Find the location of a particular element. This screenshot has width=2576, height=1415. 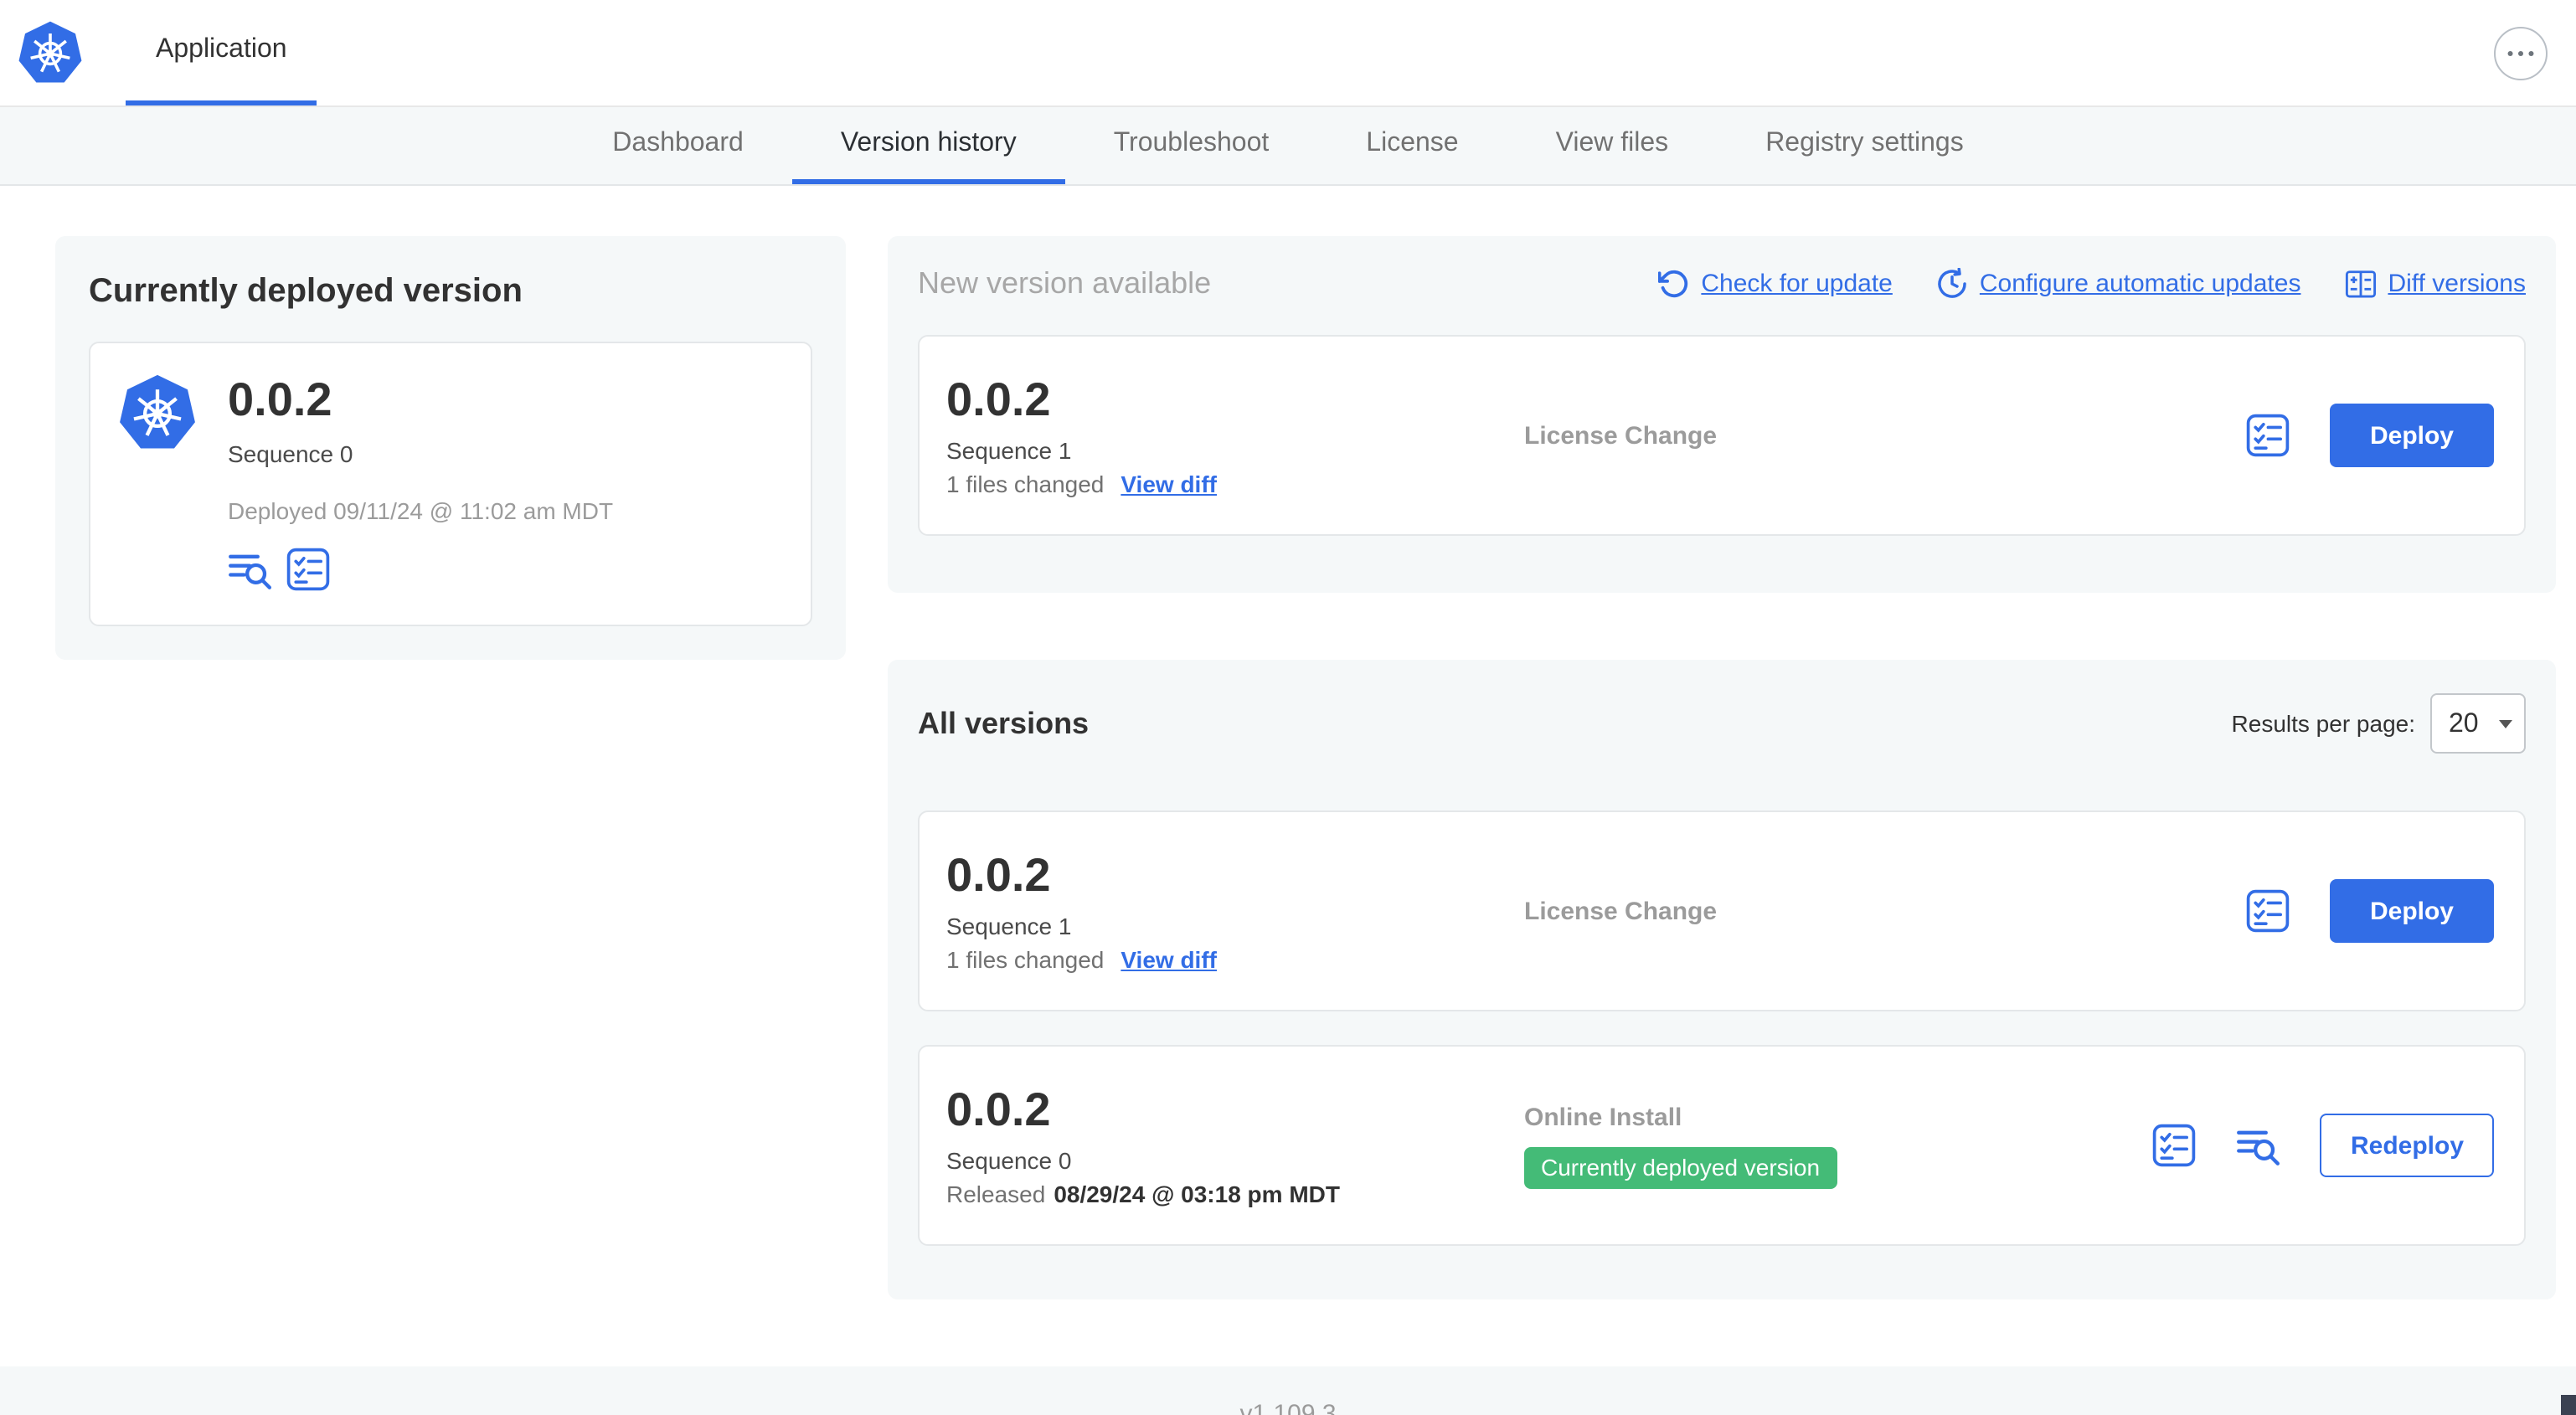

results-per-page-select-wrap: 20 is located at coordinates (2478, 723).